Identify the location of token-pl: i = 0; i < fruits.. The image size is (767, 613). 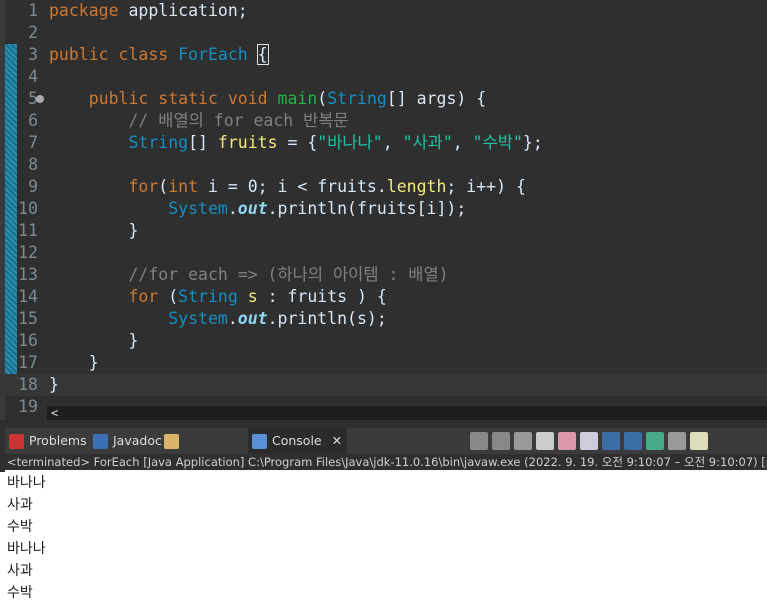
(292, 186).